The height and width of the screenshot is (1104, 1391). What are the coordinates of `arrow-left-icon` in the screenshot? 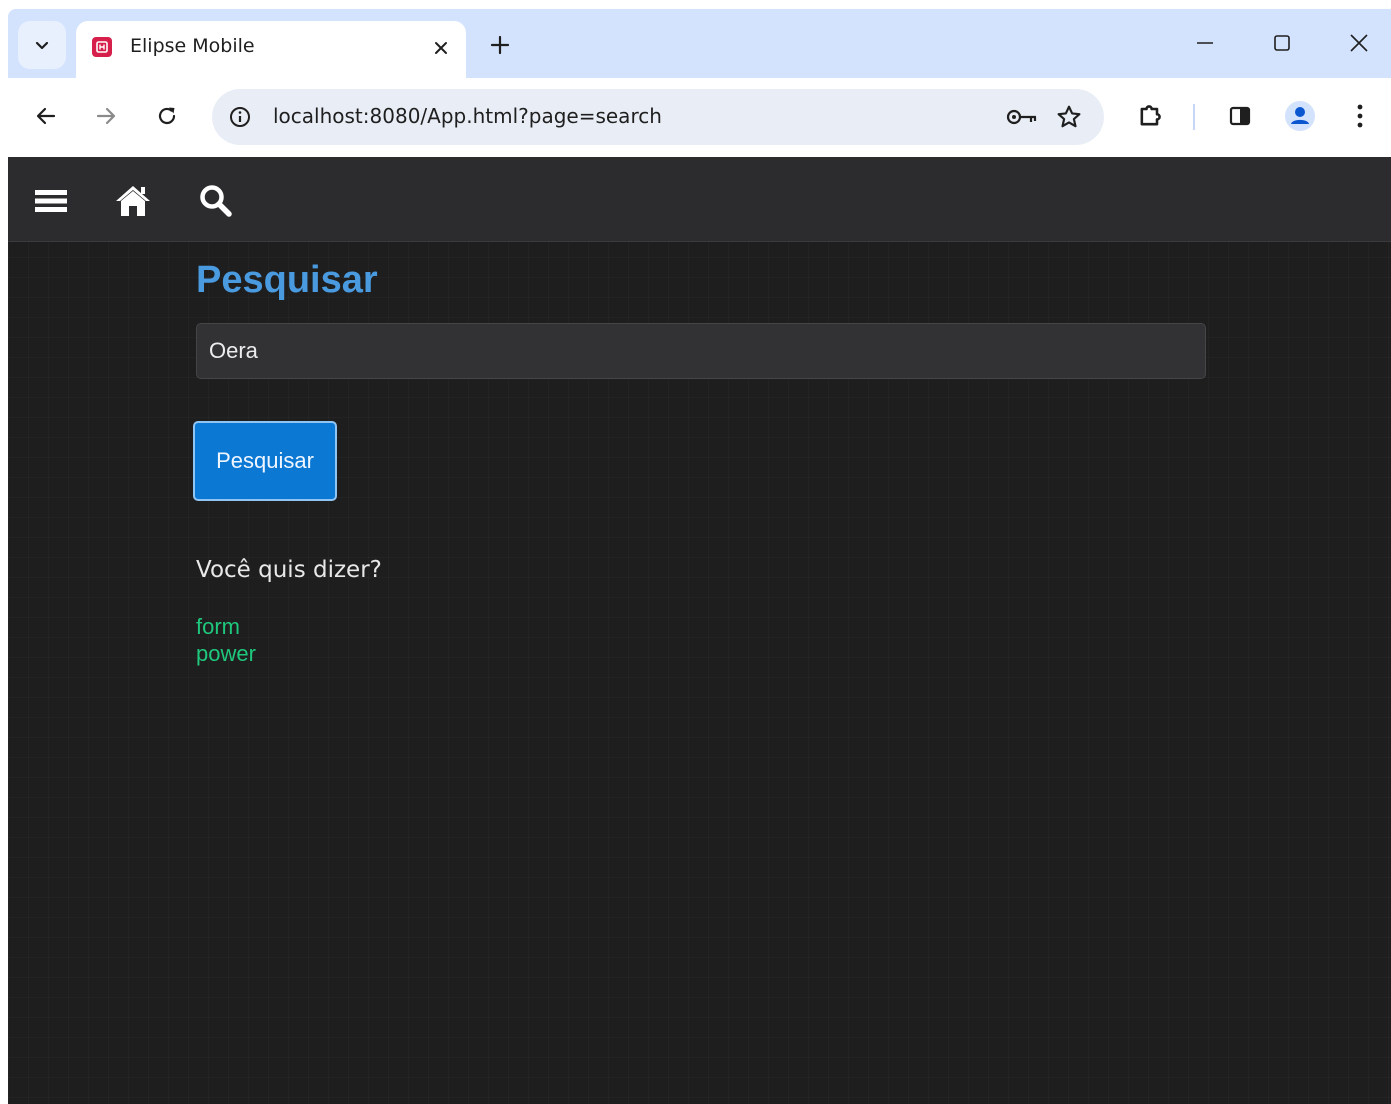 It's located at (46, 116).